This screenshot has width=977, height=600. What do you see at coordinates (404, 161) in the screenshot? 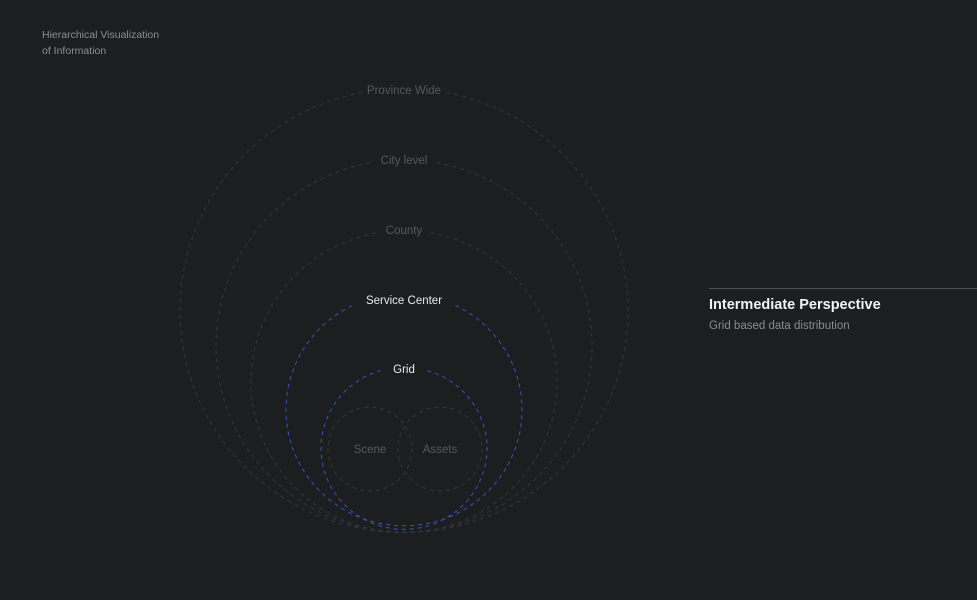
I see `level-label-city-level: City level` at bounding box center [404, 161].